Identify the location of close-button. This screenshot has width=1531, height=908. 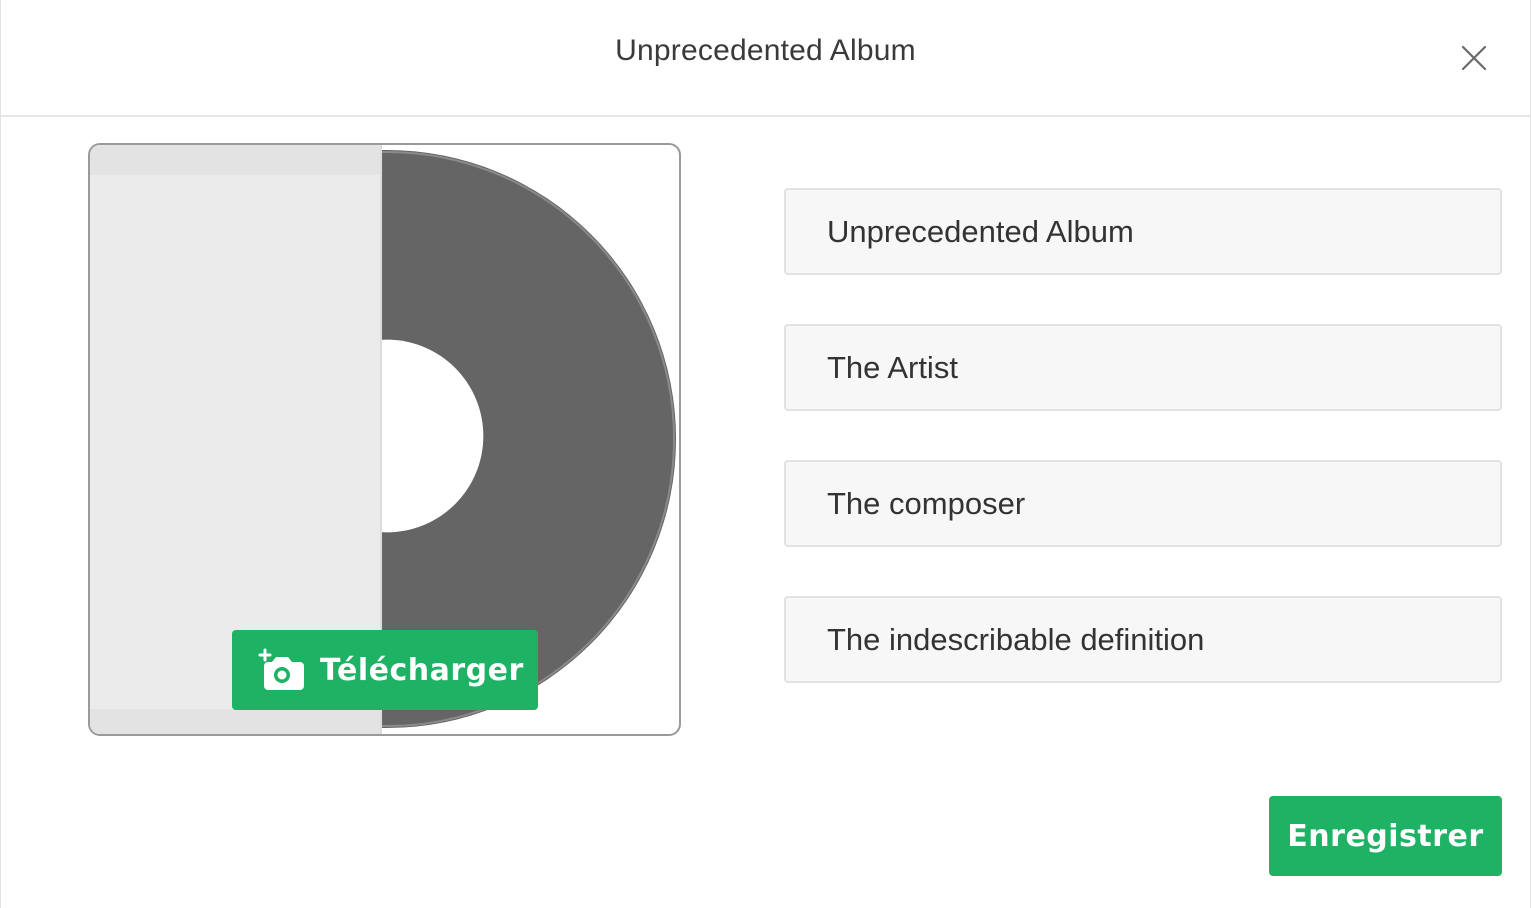
(1473, 57).